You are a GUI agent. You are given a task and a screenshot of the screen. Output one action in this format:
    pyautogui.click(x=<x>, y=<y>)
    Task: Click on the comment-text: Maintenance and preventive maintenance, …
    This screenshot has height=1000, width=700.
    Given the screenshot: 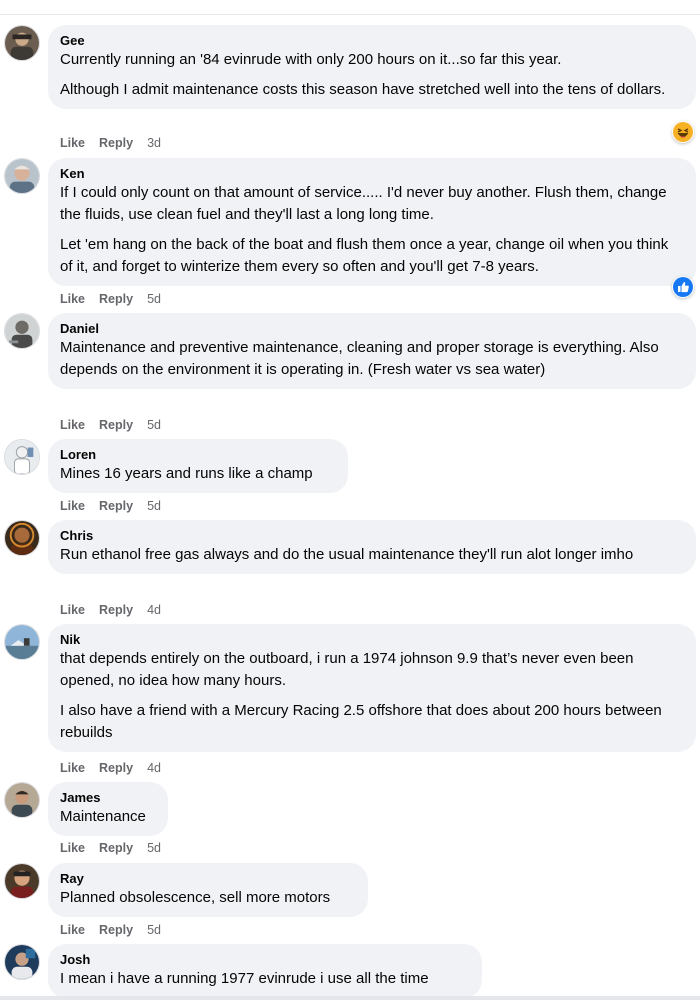 What is the action you would take?
    pyautogui.click(x=359, y=358)
    